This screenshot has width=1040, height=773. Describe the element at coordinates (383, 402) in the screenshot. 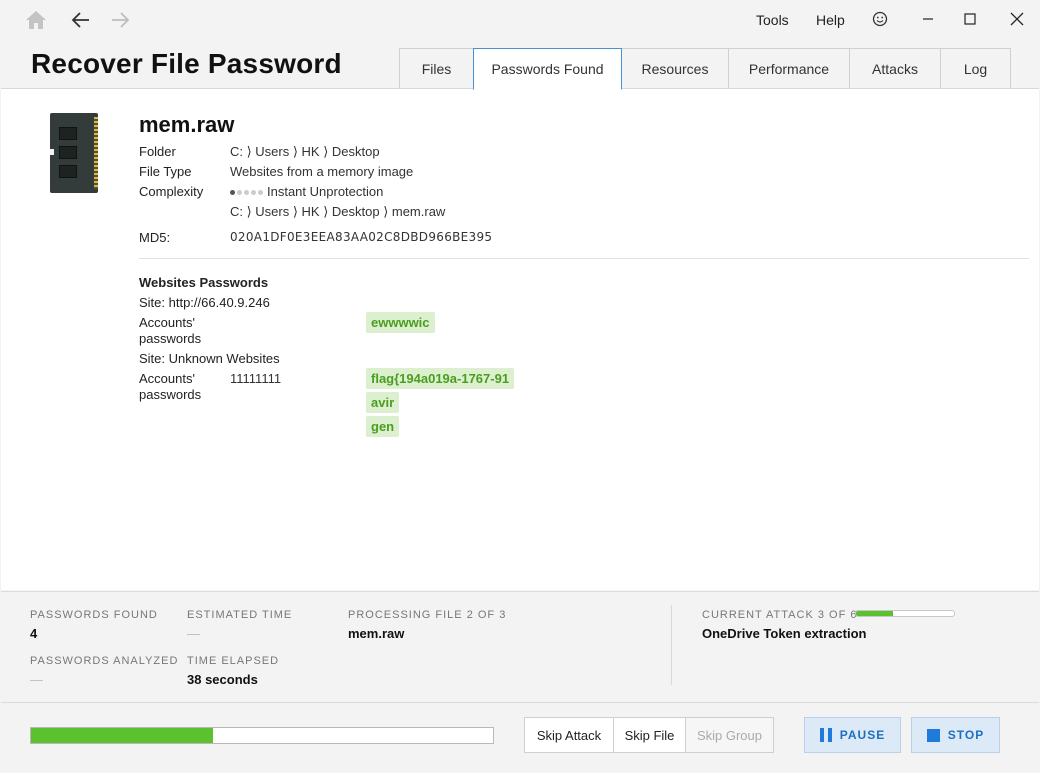

I see `password-value: avir` at that location.